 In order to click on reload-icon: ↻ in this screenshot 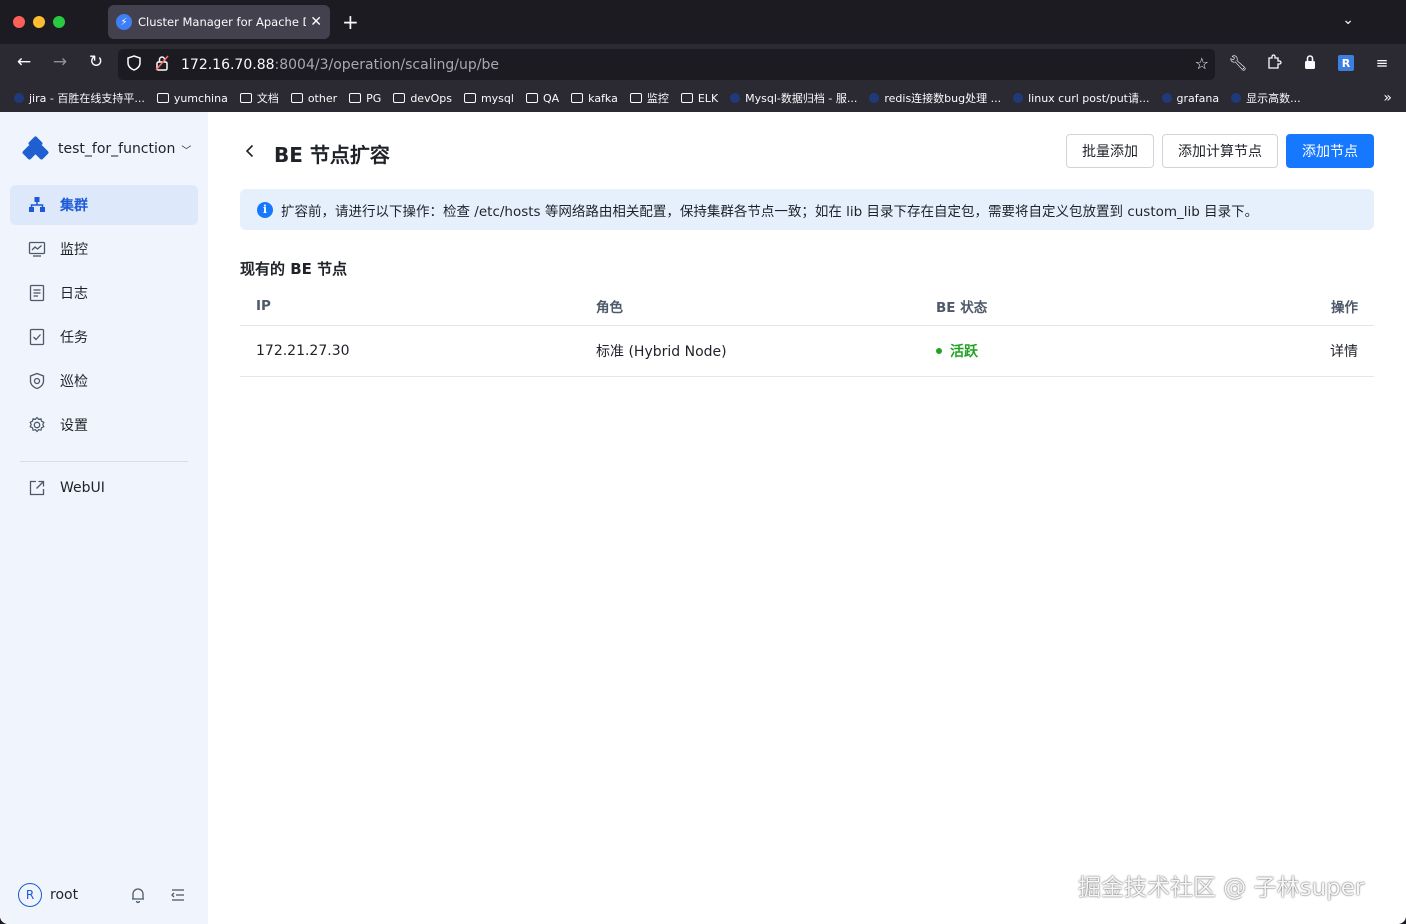, I will do `click(96, 62)`.